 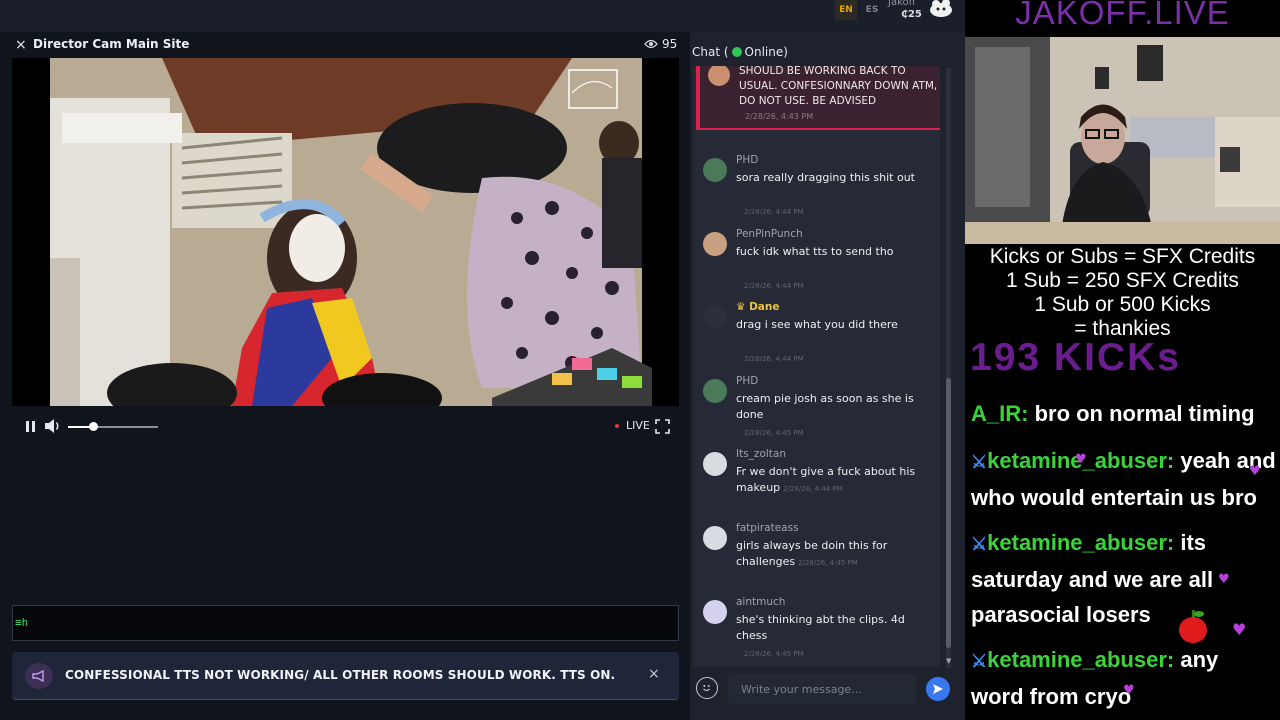 What do you see at coordinates (741, 307) in the screenshot?
I see `crown-icon: ♛` at bounding box center [741, 307].